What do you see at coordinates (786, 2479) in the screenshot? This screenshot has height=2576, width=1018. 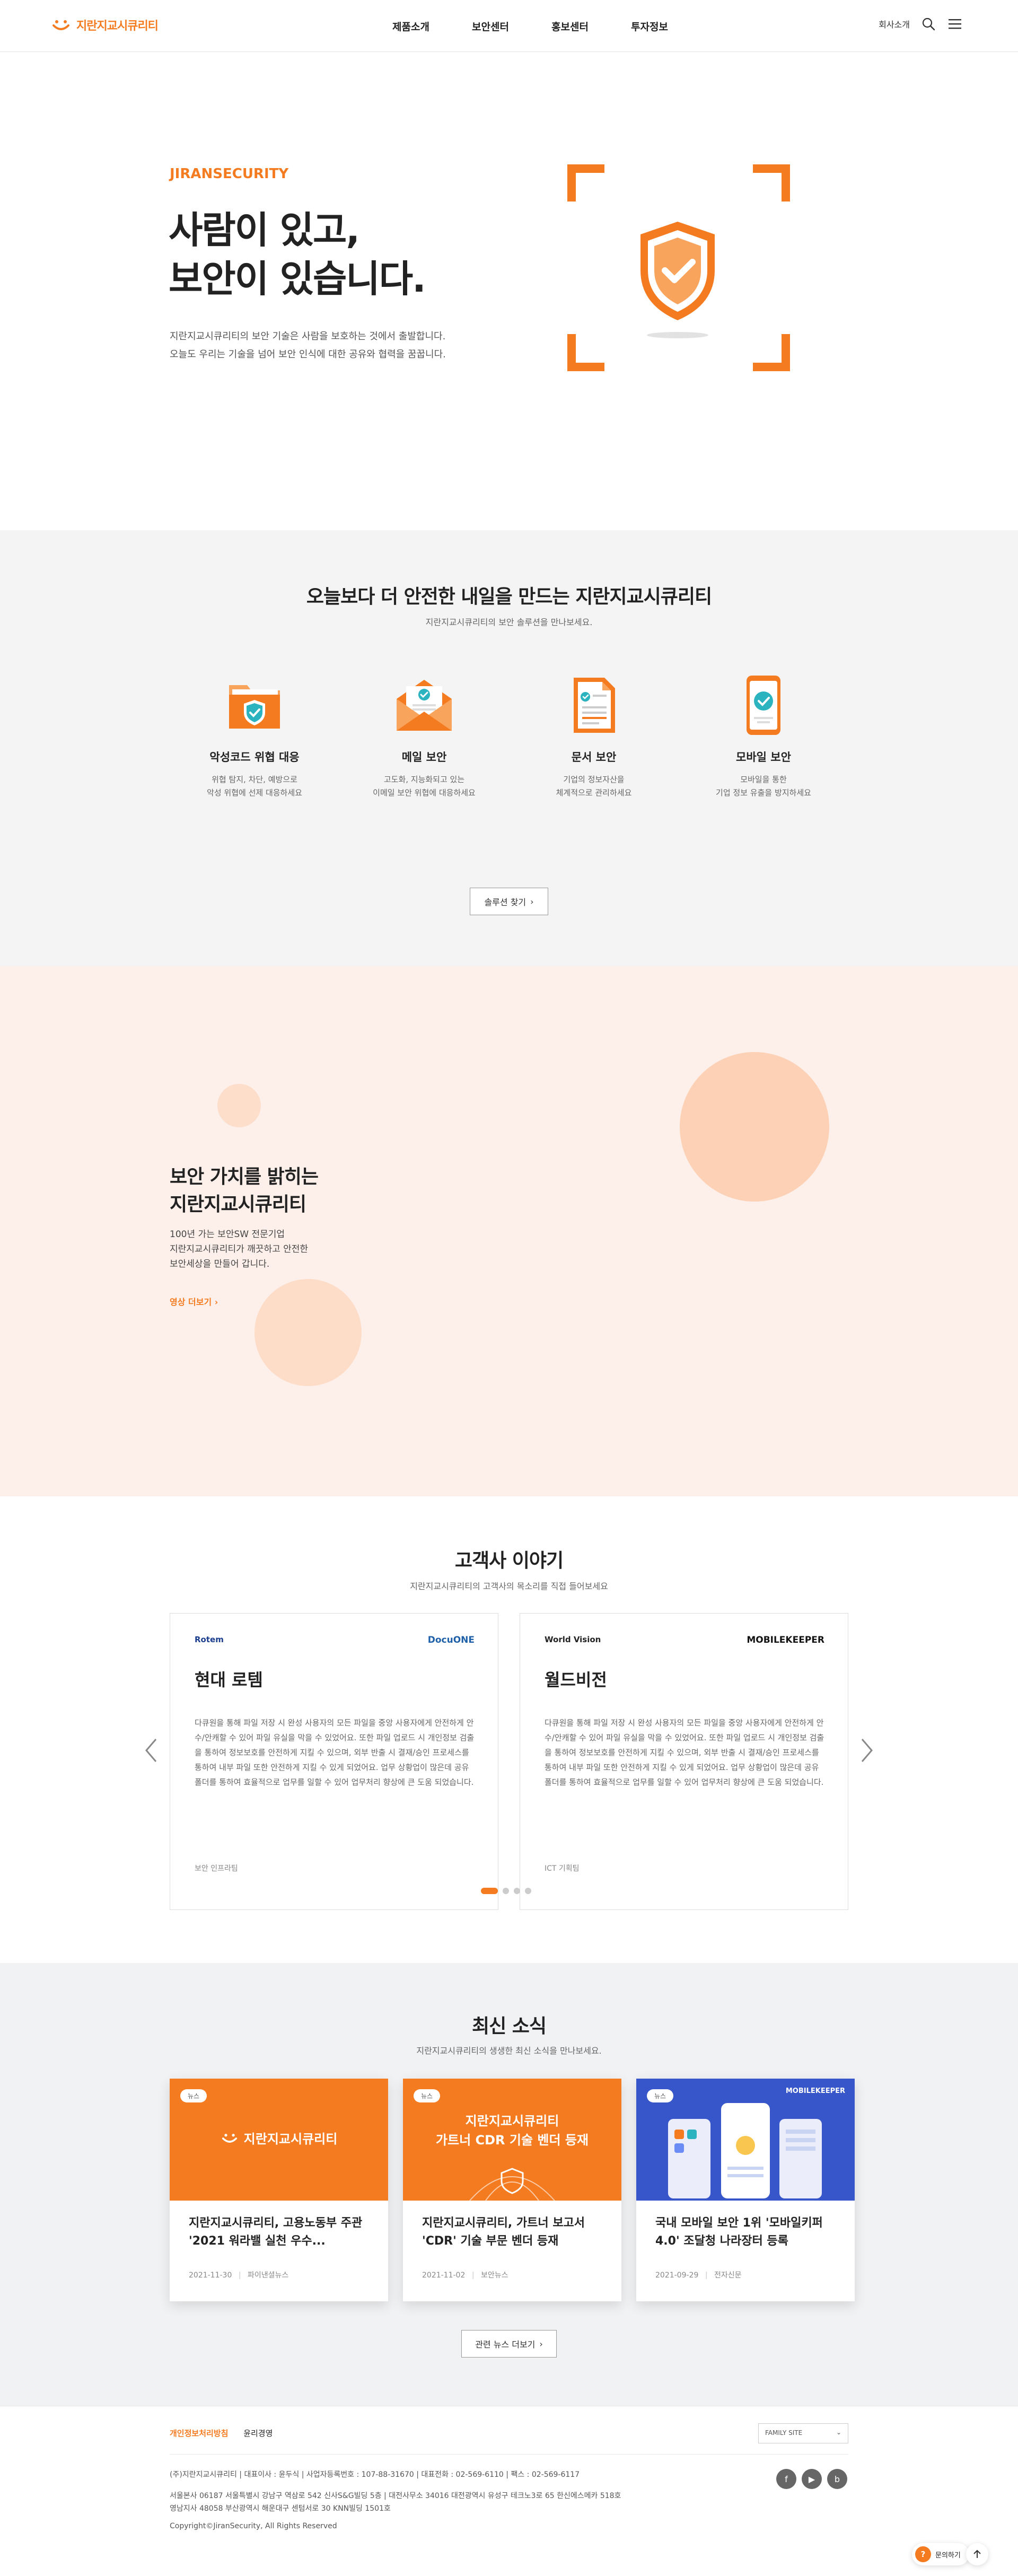 I see `facebook-icon: f` at bounding box center [786, 2479].